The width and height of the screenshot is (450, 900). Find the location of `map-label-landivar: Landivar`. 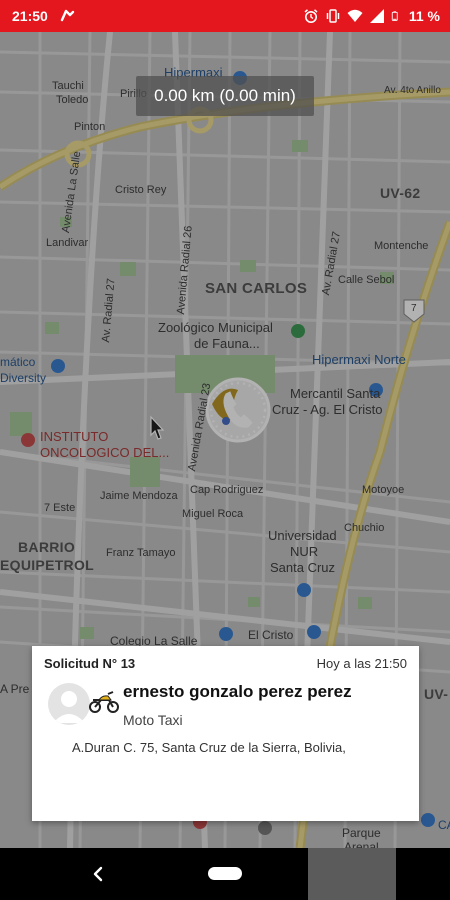

map-label-landivar: Landivar is located at coordinates (67, 243).